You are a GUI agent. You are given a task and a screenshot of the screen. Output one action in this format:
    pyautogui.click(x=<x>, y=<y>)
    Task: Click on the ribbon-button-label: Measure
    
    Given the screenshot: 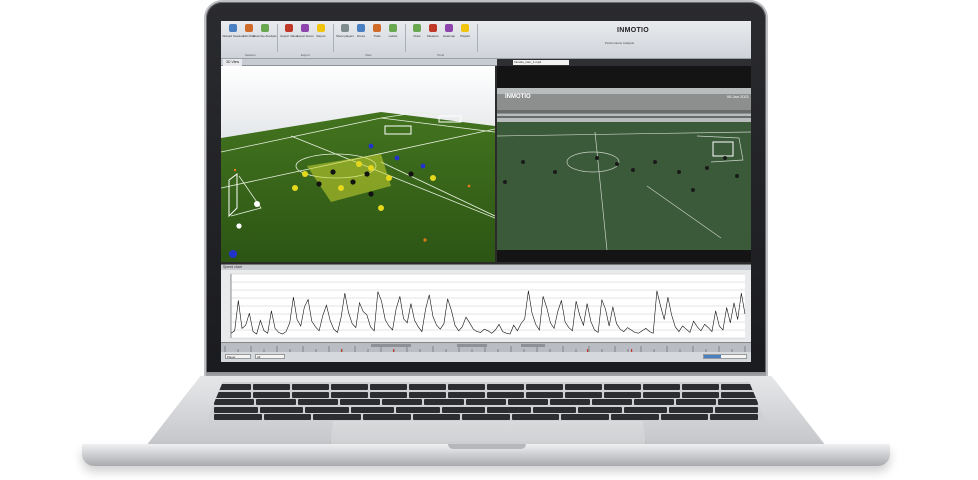 What is the action you would take?
    pyautogui.click(x=433, y=36)
    